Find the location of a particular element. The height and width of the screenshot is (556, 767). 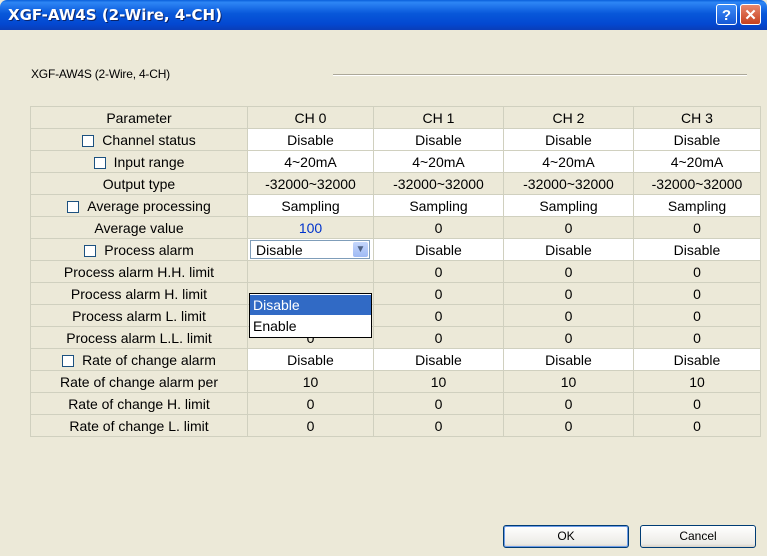

process-alarm-combo: Disable ▼ is located at coordinates (310, 249).